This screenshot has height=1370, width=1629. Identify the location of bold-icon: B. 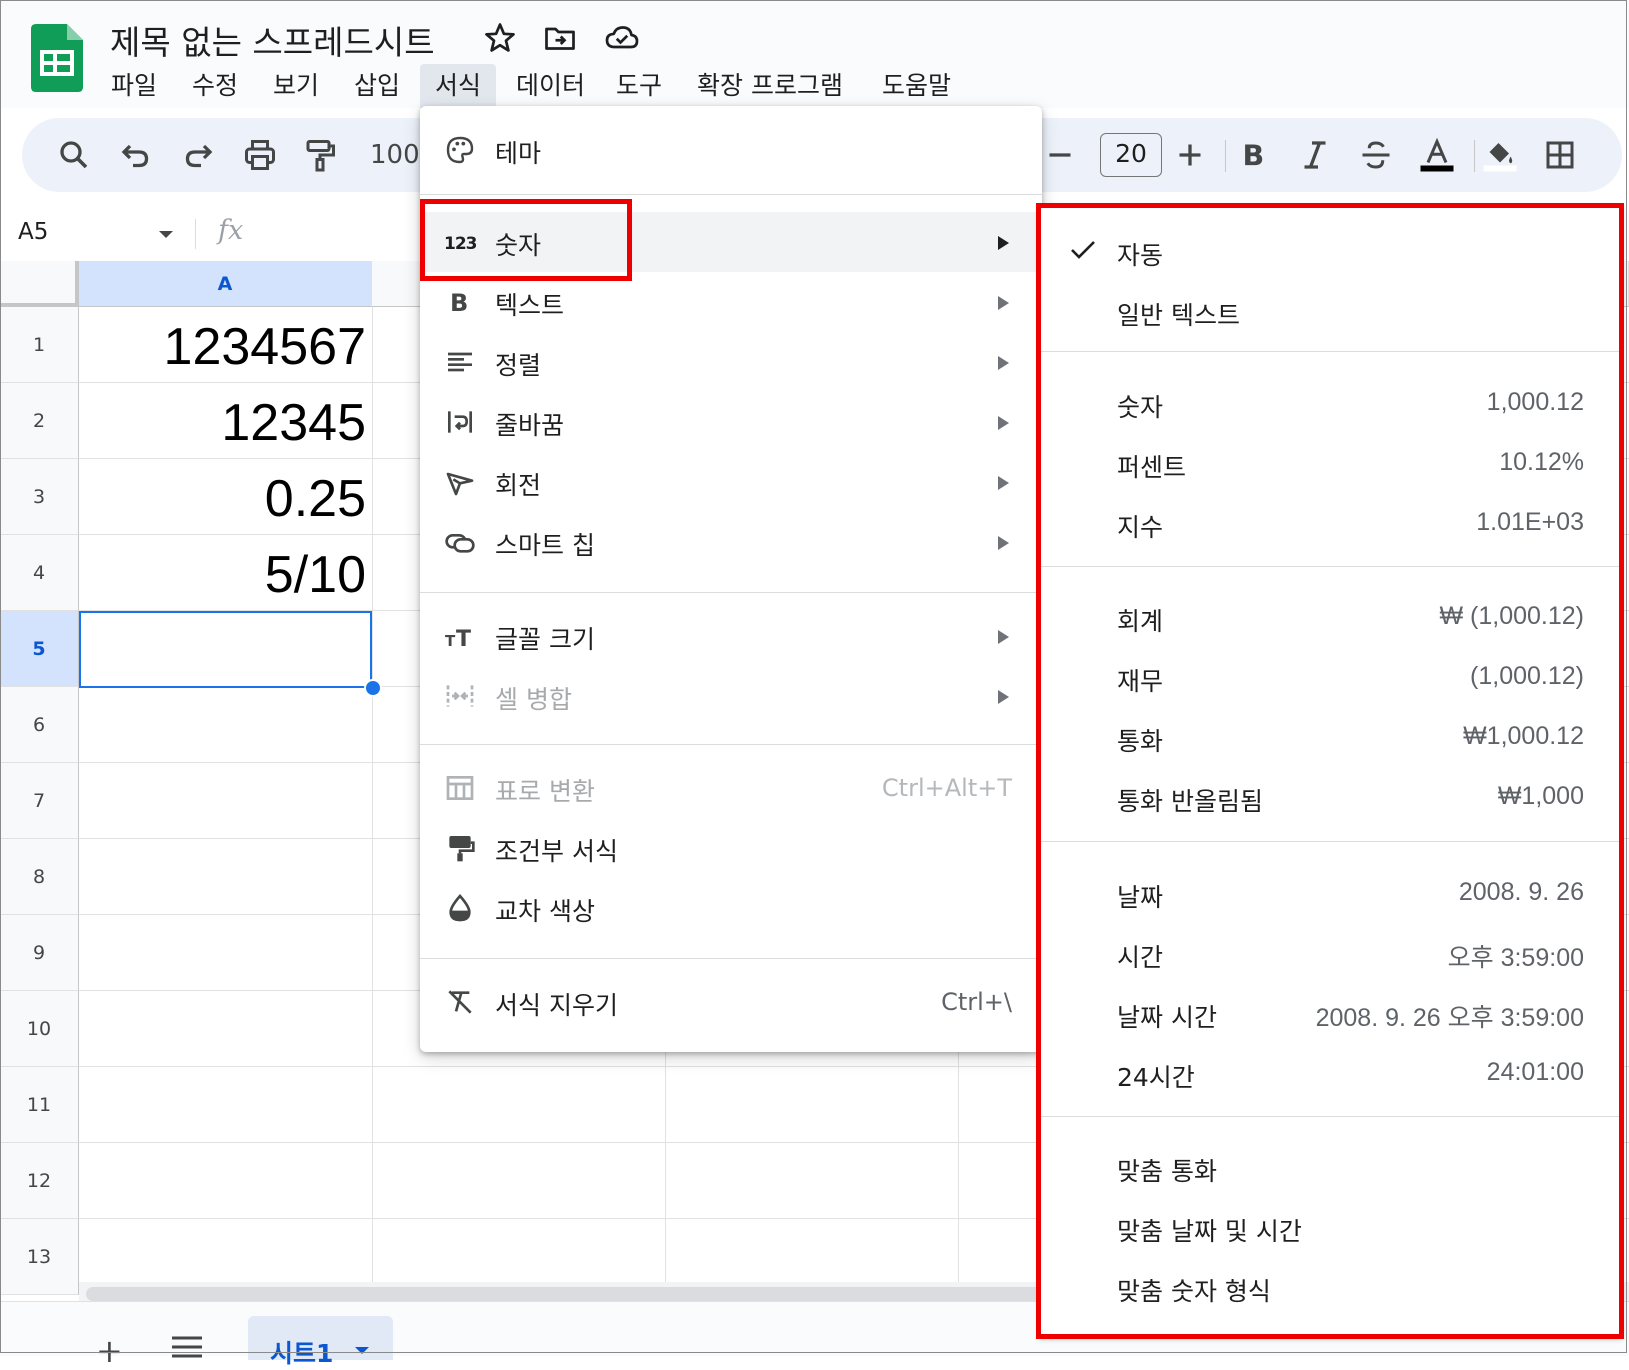
(1253, 155).